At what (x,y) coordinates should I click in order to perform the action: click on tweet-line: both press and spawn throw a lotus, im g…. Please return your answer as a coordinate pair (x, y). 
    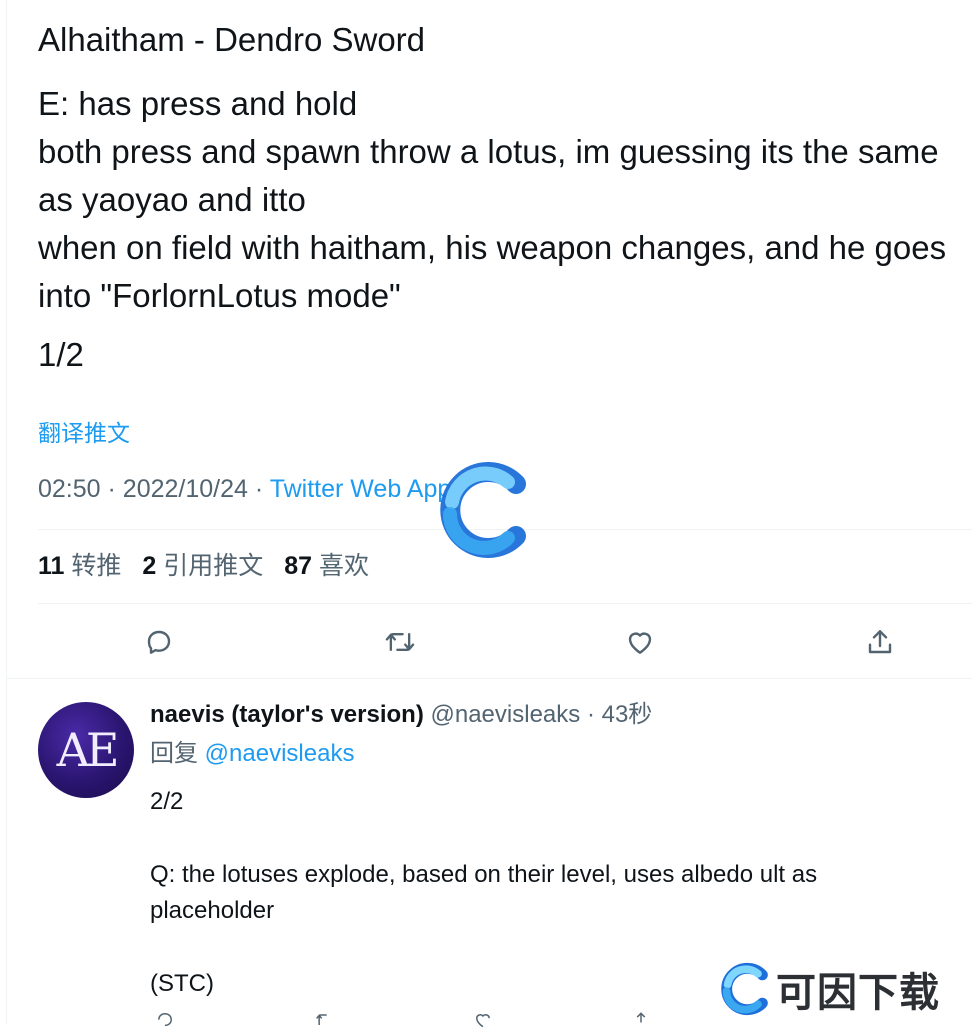
    Looking at the image, I should click on (488, 175).